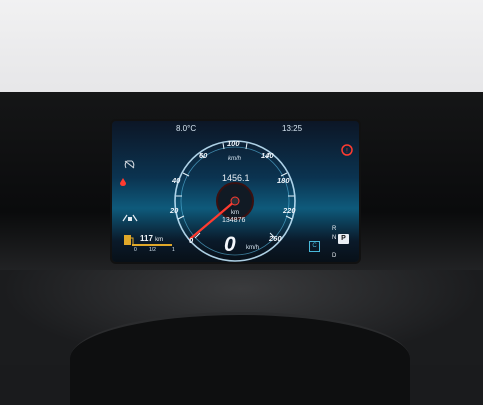  I want to click on fuel-range-value: 117, so click(146, 238).